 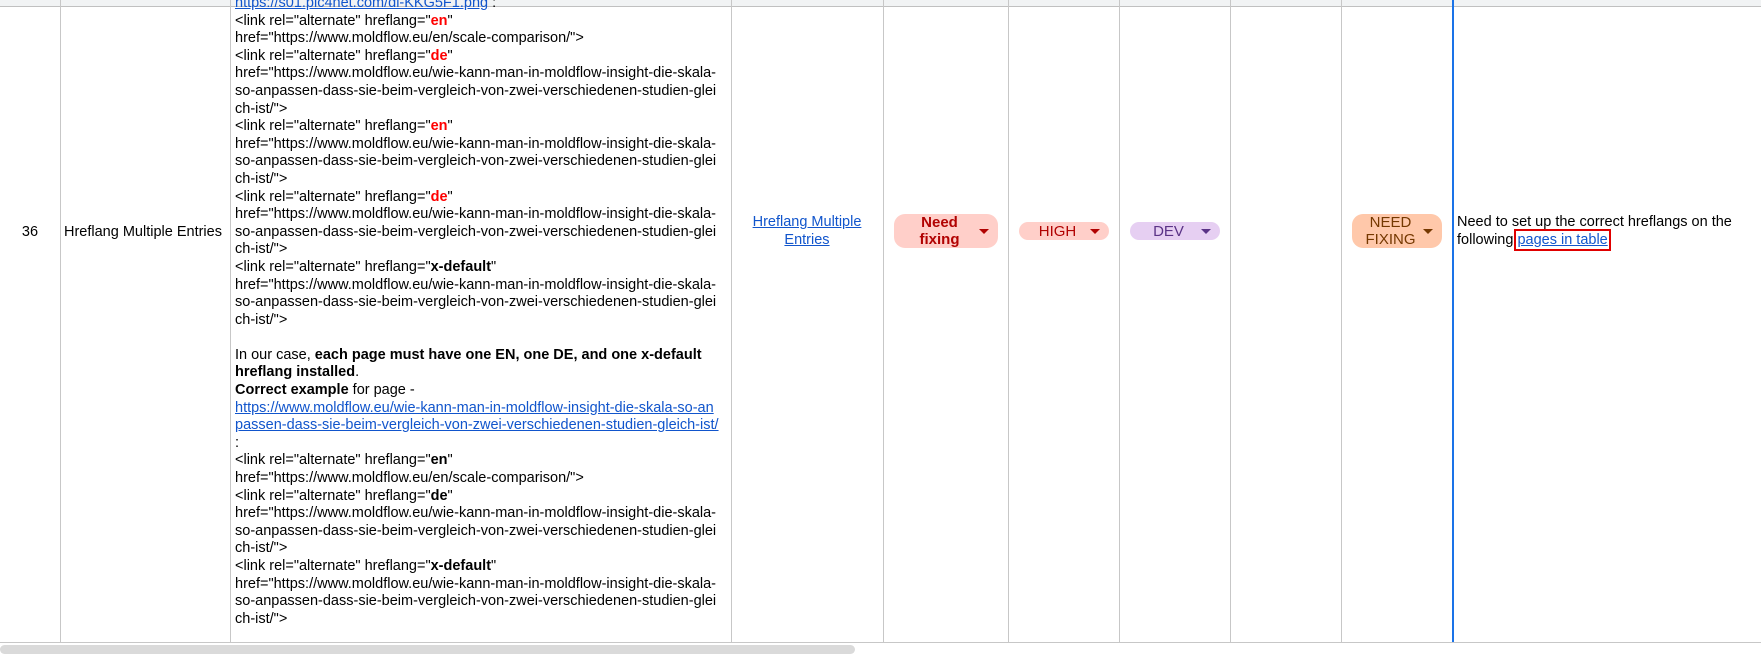 I want to click on status-label: fixing, so click(x=939, y=239).